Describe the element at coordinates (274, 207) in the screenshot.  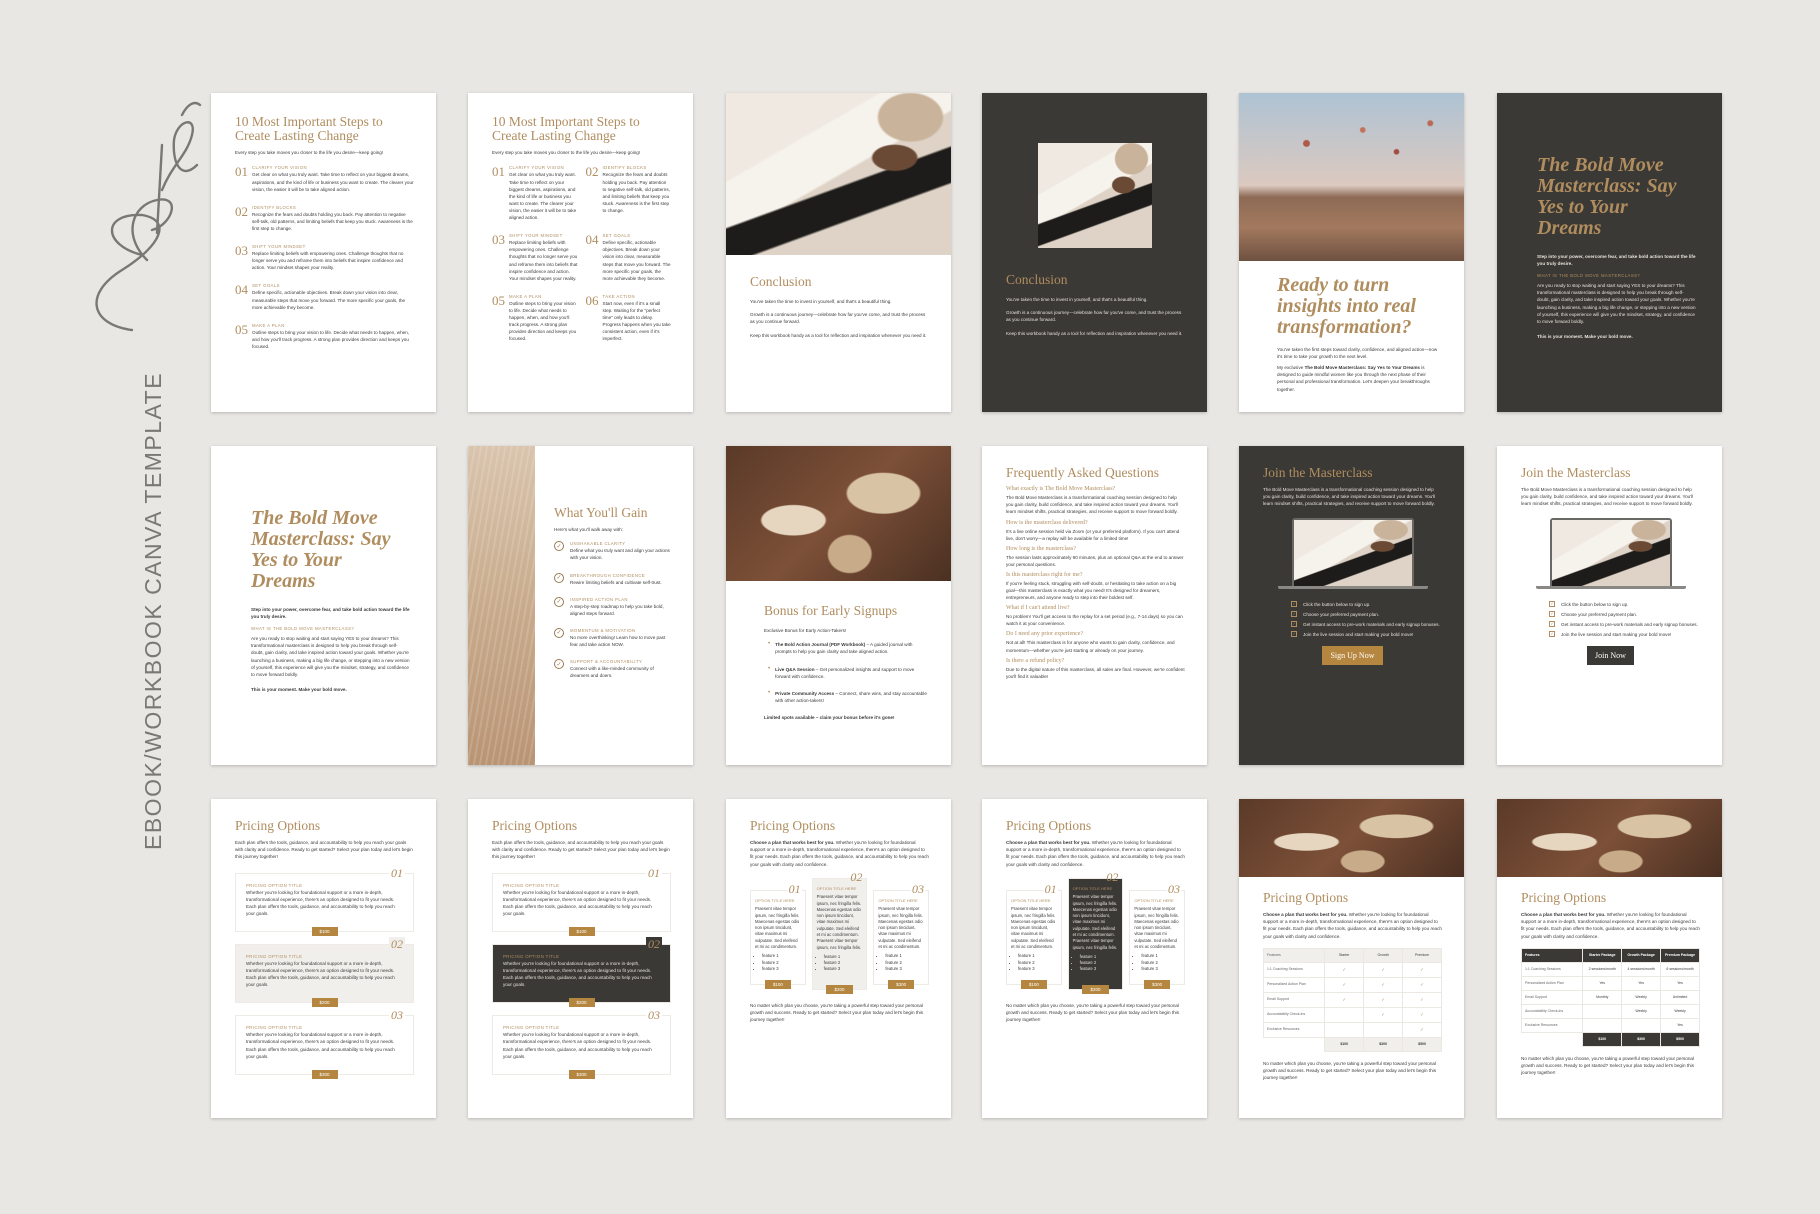
I see `step-title: Identify Blocks` at that location.